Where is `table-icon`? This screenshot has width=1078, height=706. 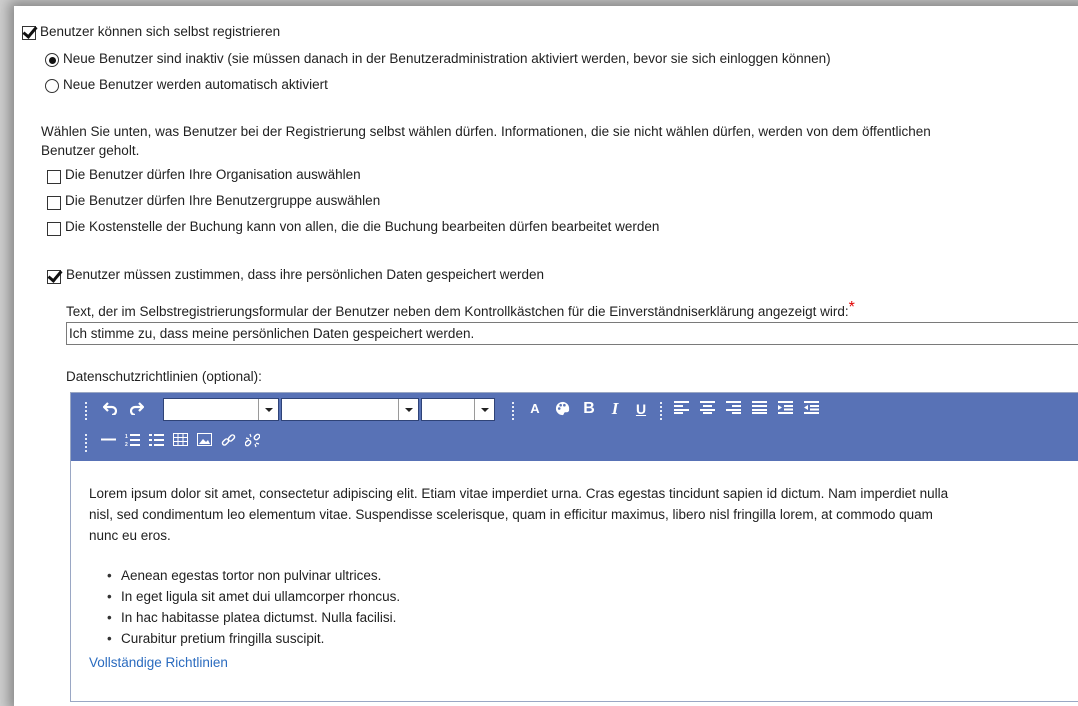 table-icon is located at coordinates (180, 441).